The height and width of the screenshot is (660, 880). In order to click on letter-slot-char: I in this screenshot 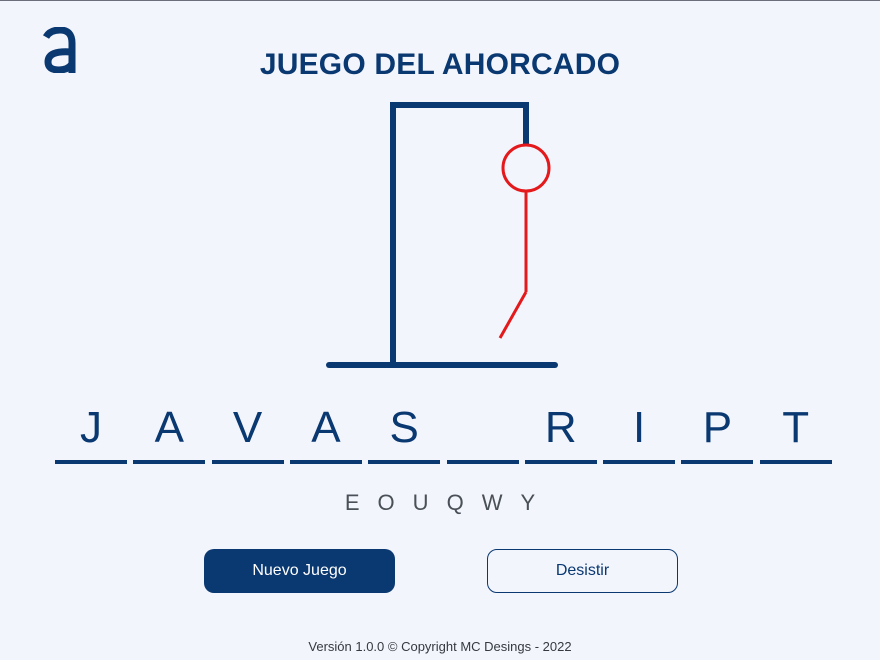, I will do `click(639, 427)`.